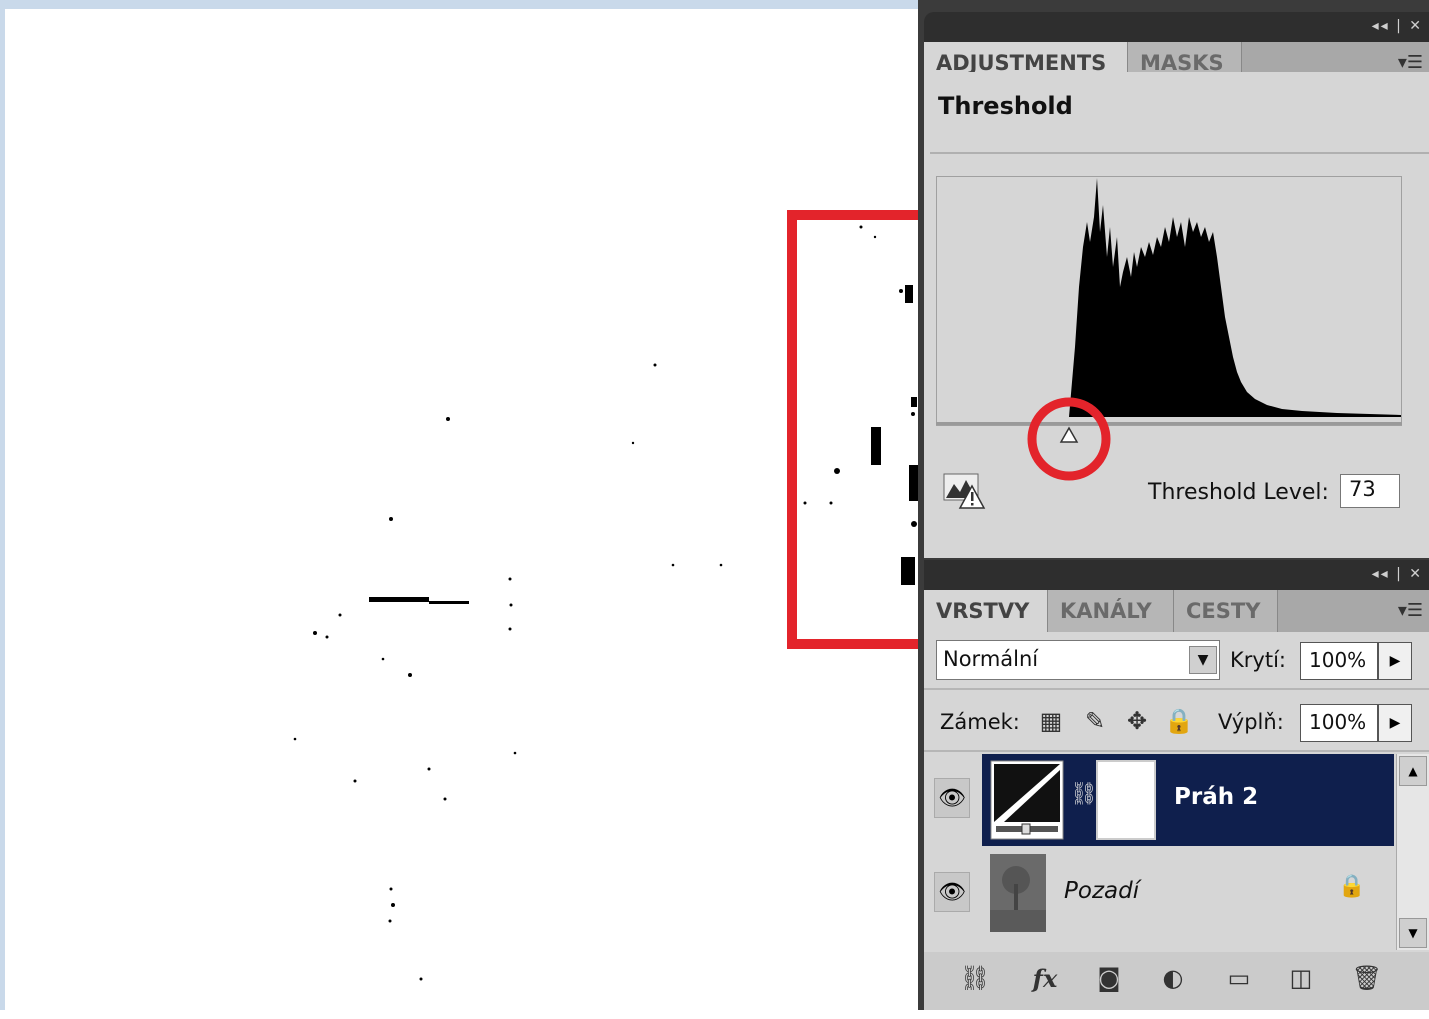  I want to click on lock-all-icon: 🔒, so click(1179, 721).